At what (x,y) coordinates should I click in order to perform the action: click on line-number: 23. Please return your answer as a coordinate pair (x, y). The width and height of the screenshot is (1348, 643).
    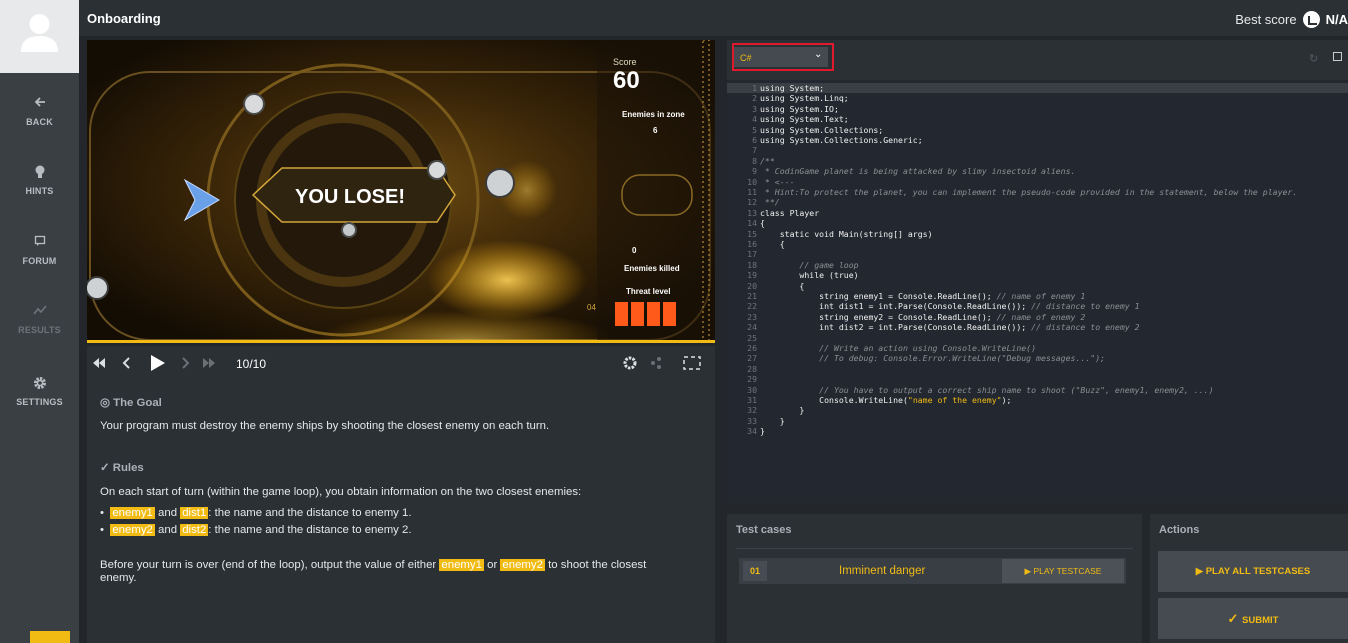
    Looking at the image, I should click on (752, 316).